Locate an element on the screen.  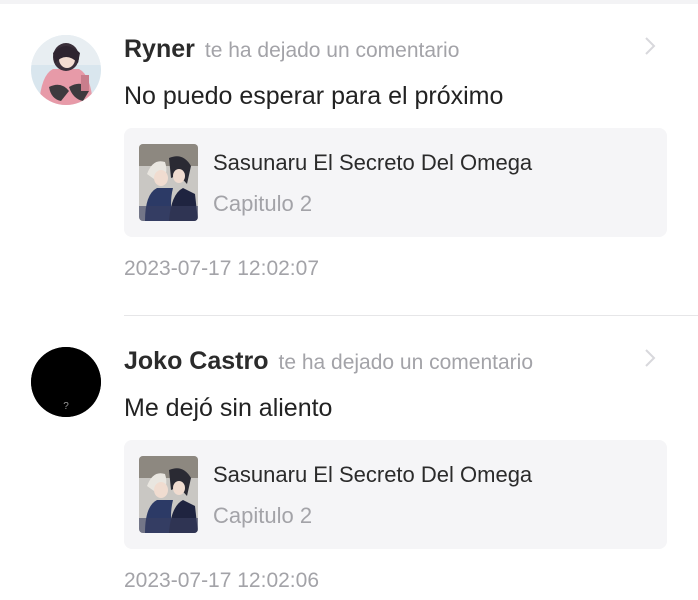
default-black-avatar-icon: ? is located at coordinates (66, 382).